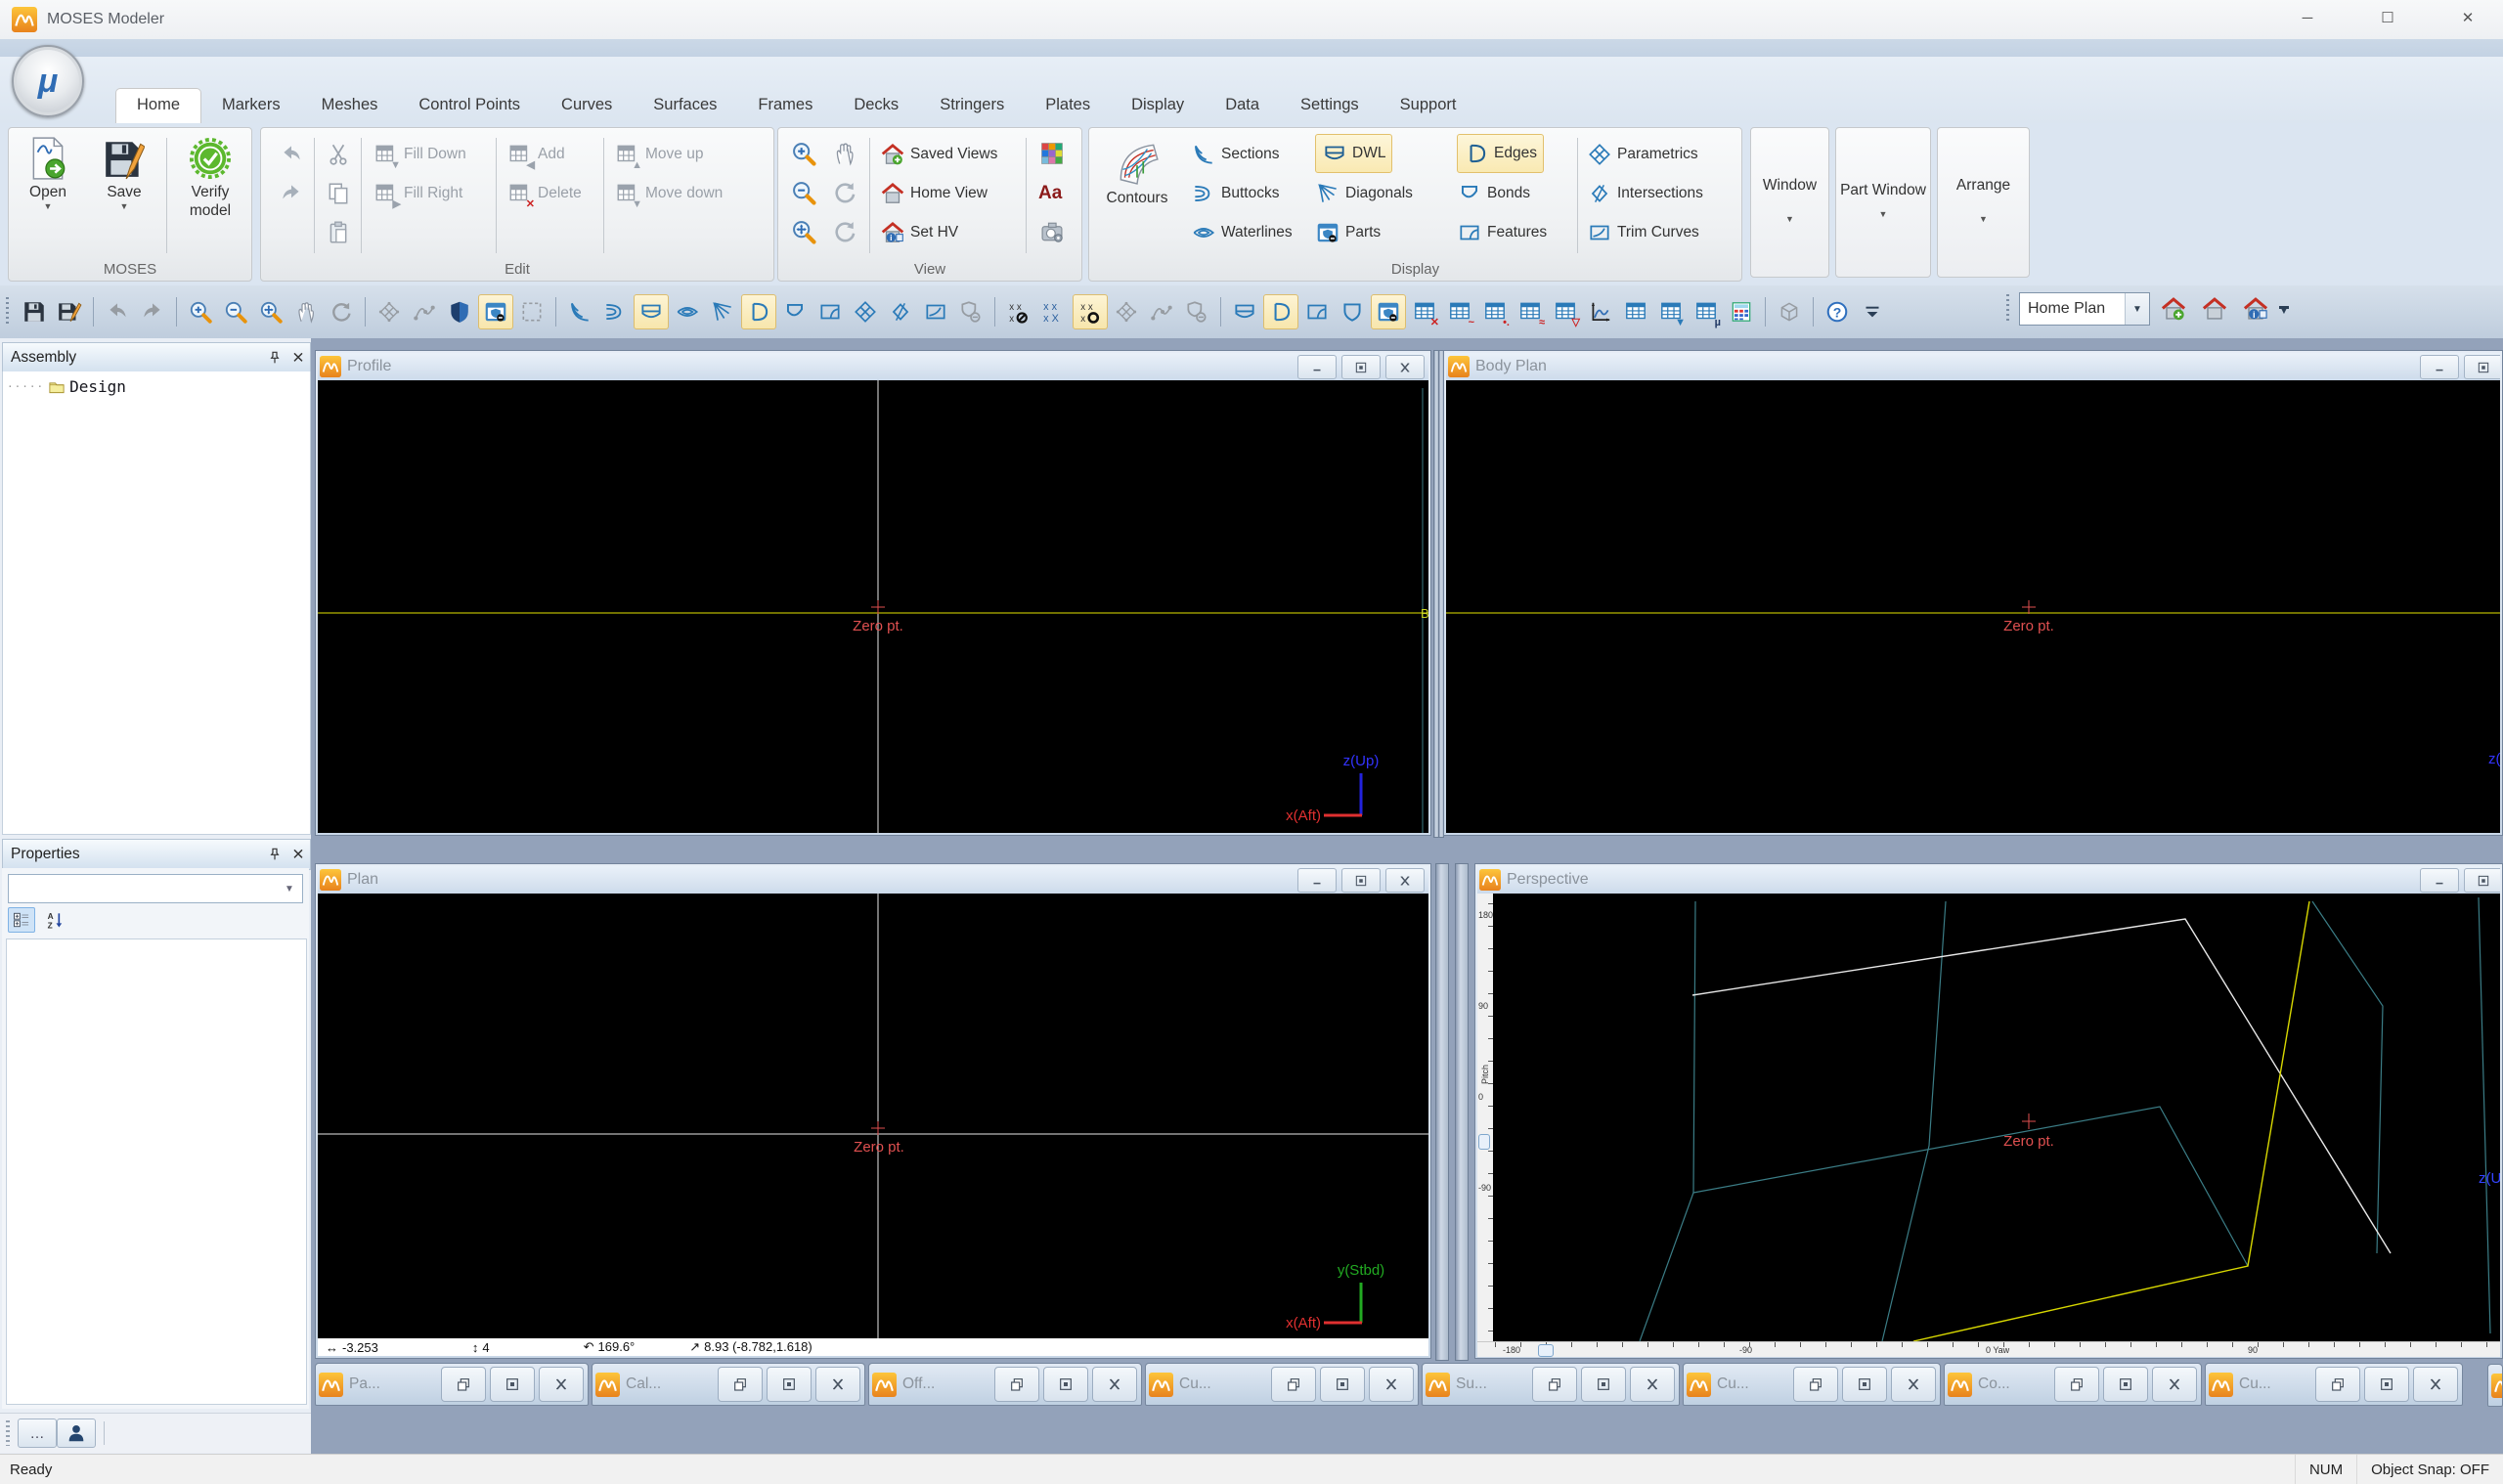  What do you see at coordinates (1235, 193) in the screenshot?
I see `buttocks-toggle: Buttocks` at bounding box center [1235, 193].